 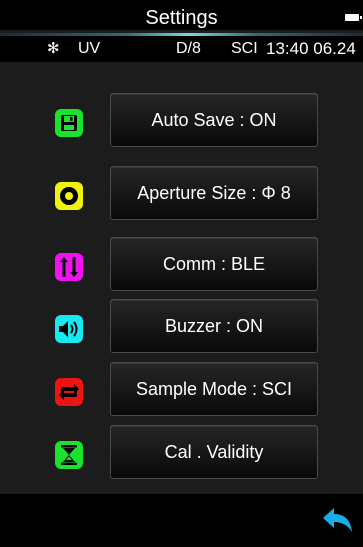 I want to click on setting-row-cal-validity: Cal . Validity, so click(x=181, y=455).